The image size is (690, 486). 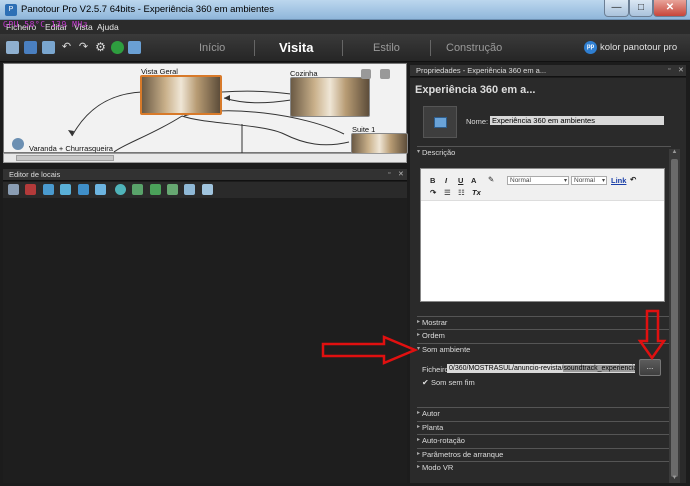 I want to click on annotation-arrow-down-icon, so click(x=652, y=335).